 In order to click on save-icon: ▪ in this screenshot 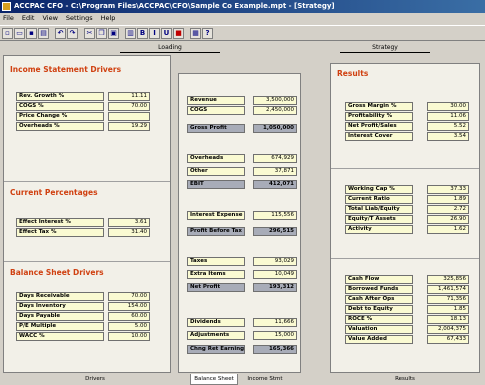, I will do `click(31, 33)`.